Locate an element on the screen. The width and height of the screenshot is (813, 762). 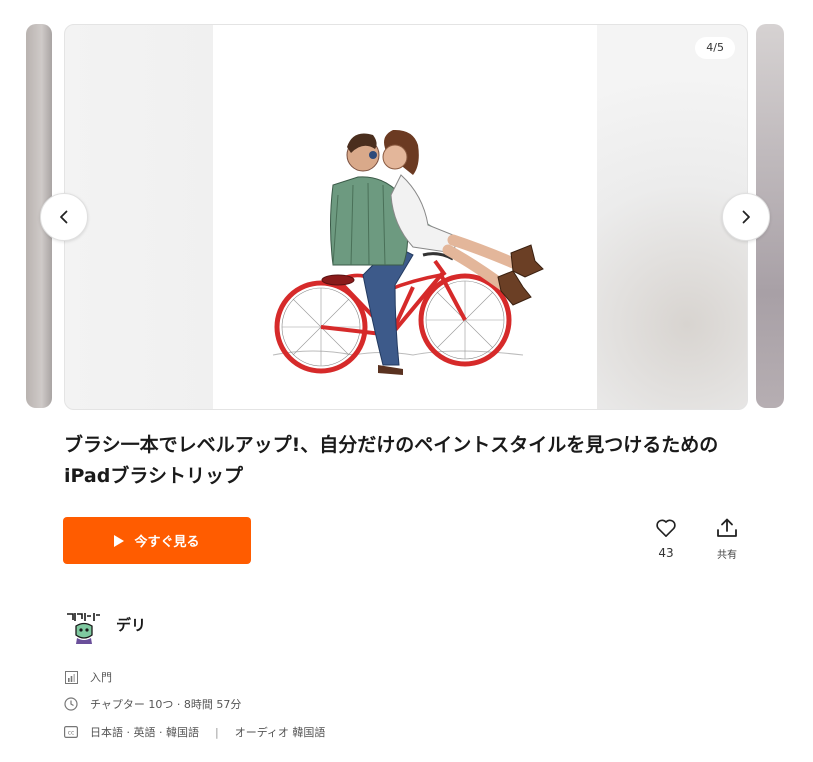
course-duration: チャプター 10つ · 8時間 57分 is located at coordinates (152, 704).